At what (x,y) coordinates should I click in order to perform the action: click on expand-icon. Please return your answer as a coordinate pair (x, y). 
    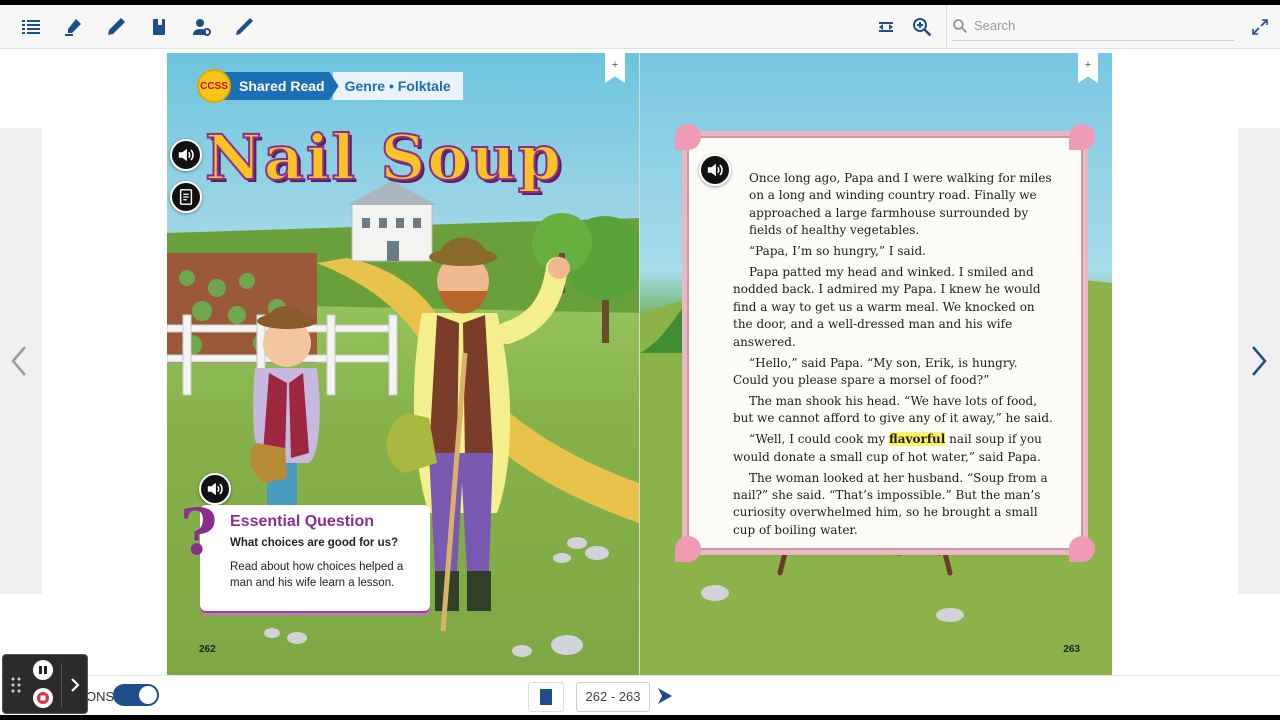
    Looking at the image, I should click on (1260, 27).